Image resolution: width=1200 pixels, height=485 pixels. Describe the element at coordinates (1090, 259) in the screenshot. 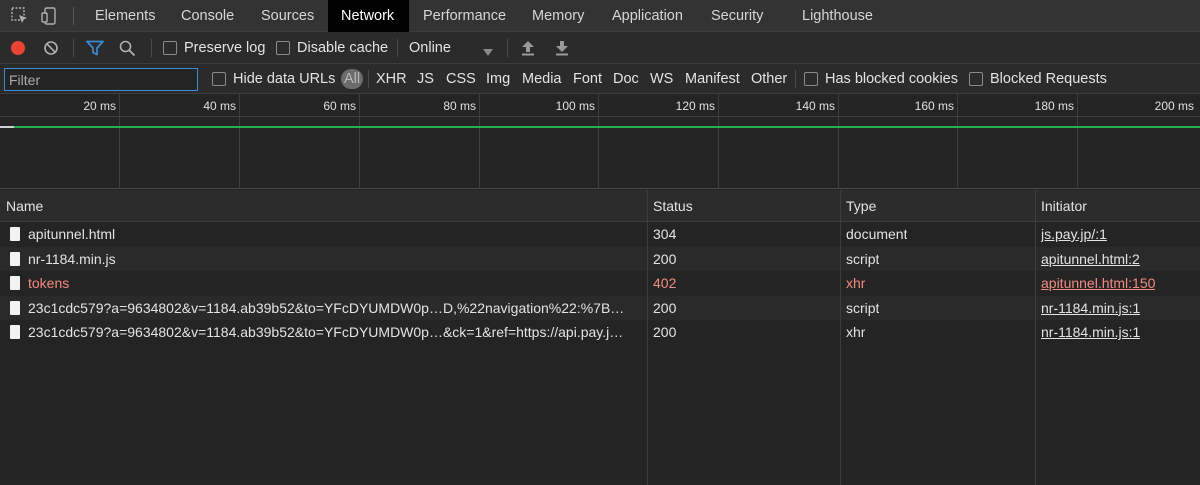

I see `request-initiator-link: apitunnel.html:2` at that location.